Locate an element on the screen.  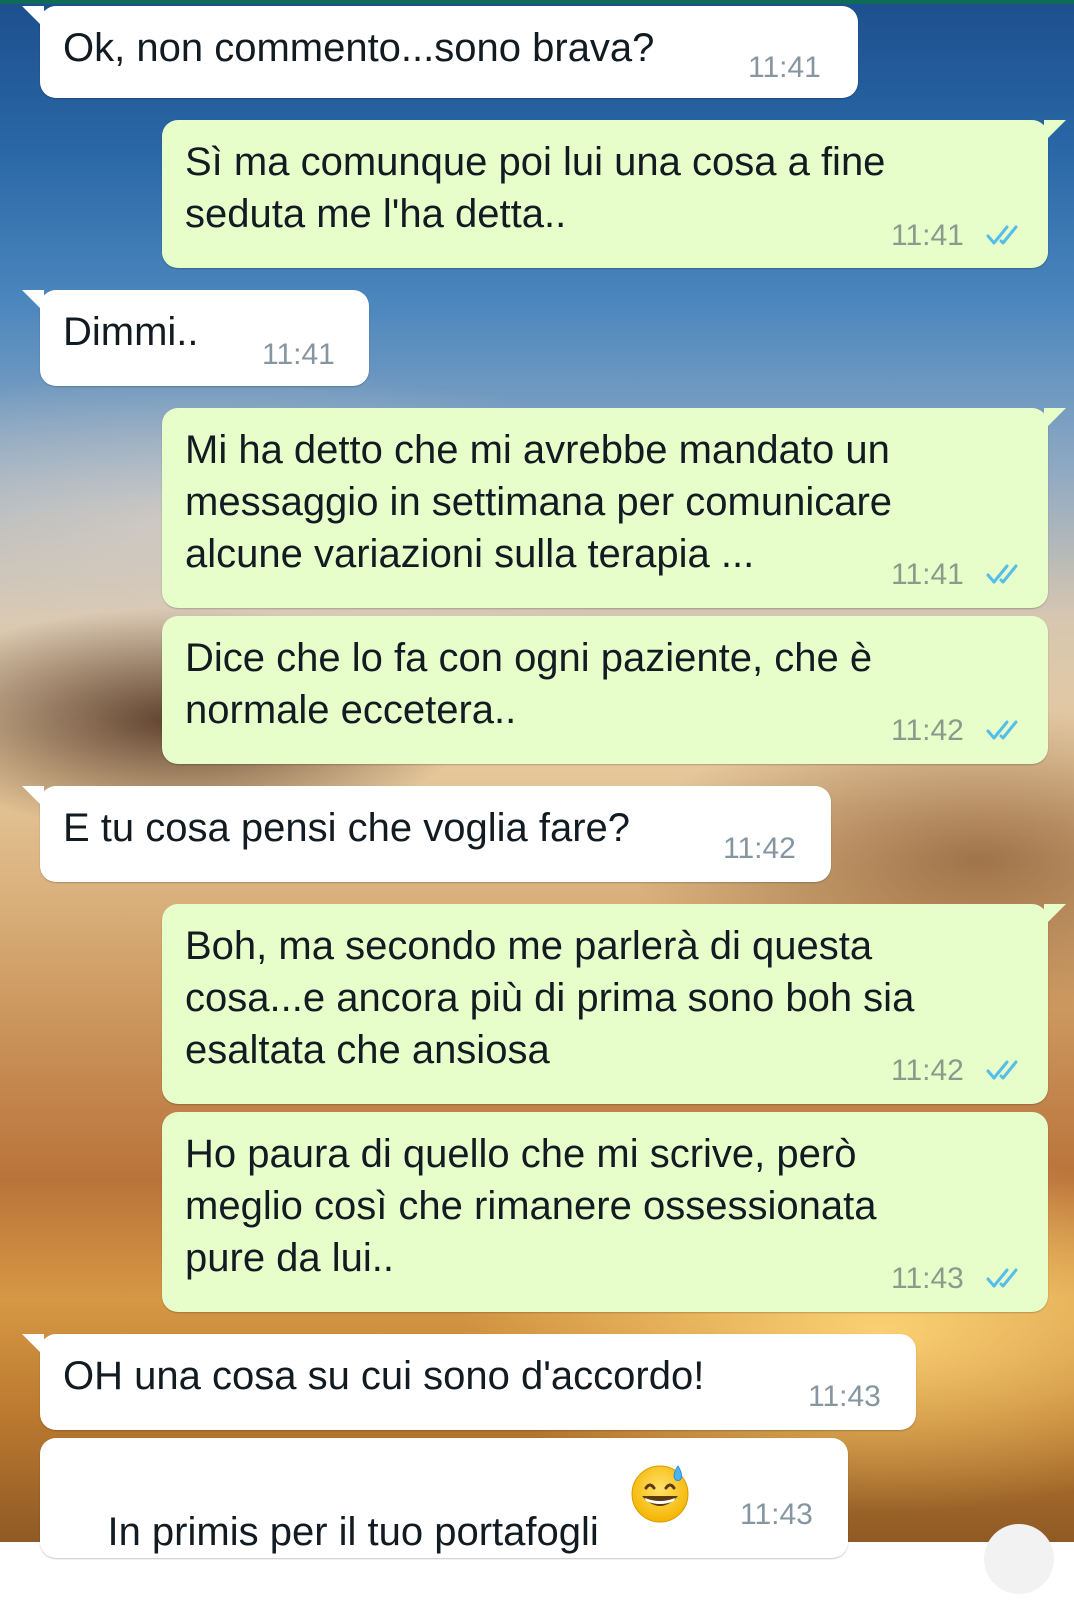
message-bubble-incoming: In primis per il tuo portafogli 11:43 is located at coordinates (444, 1498).